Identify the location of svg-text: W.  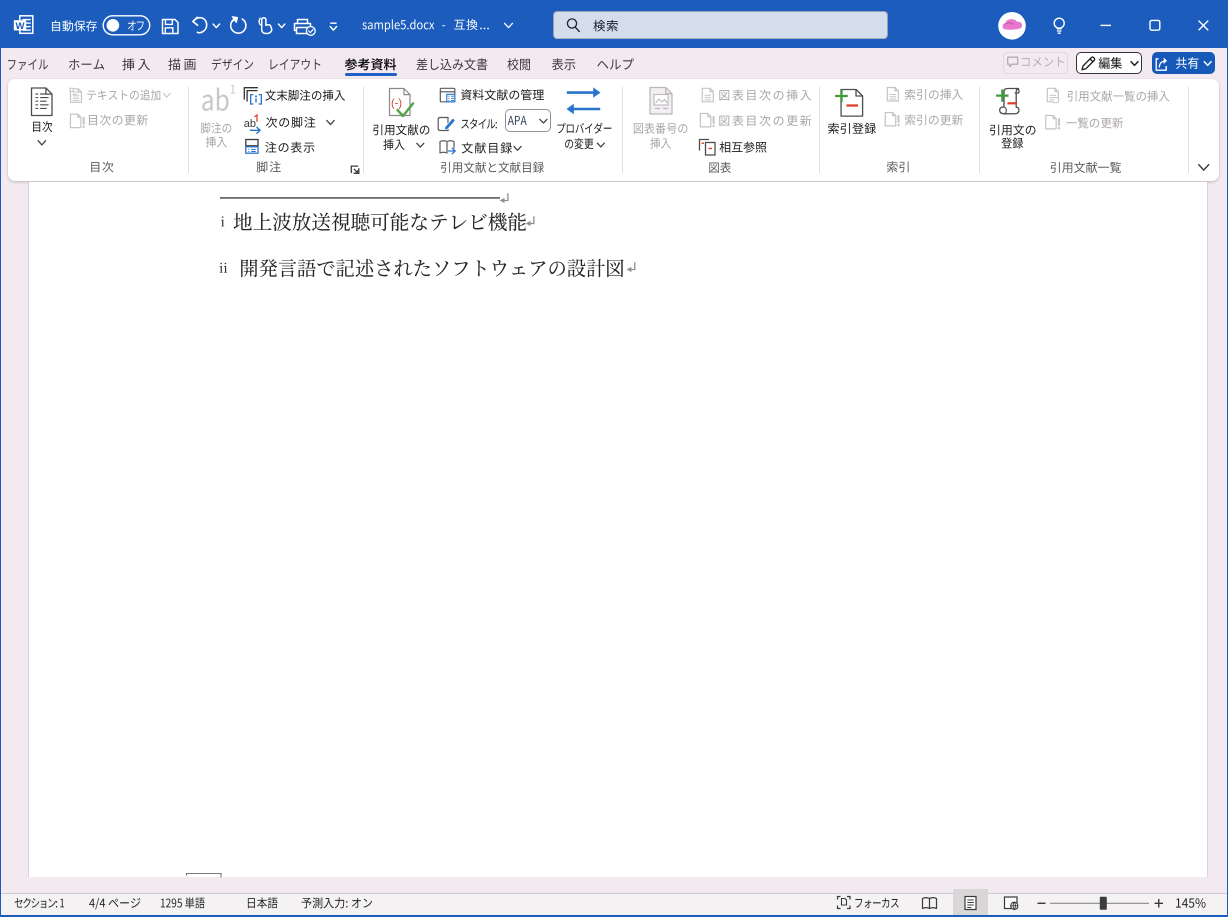
(20, 26).